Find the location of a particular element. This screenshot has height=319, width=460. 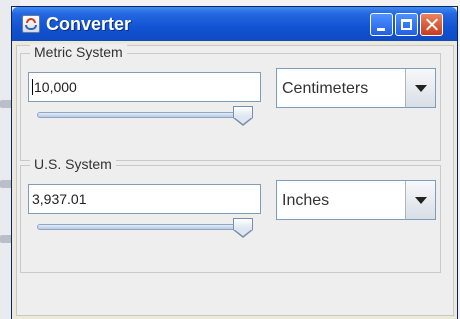

metric-system-label: Metric System is located at coordinates (78, 52).